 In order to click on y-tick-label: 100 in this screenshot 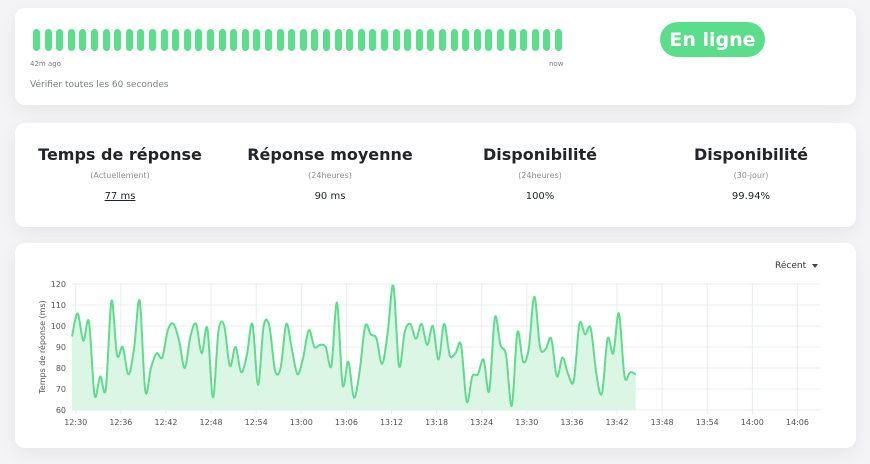, I will do `click(58, 326)`.